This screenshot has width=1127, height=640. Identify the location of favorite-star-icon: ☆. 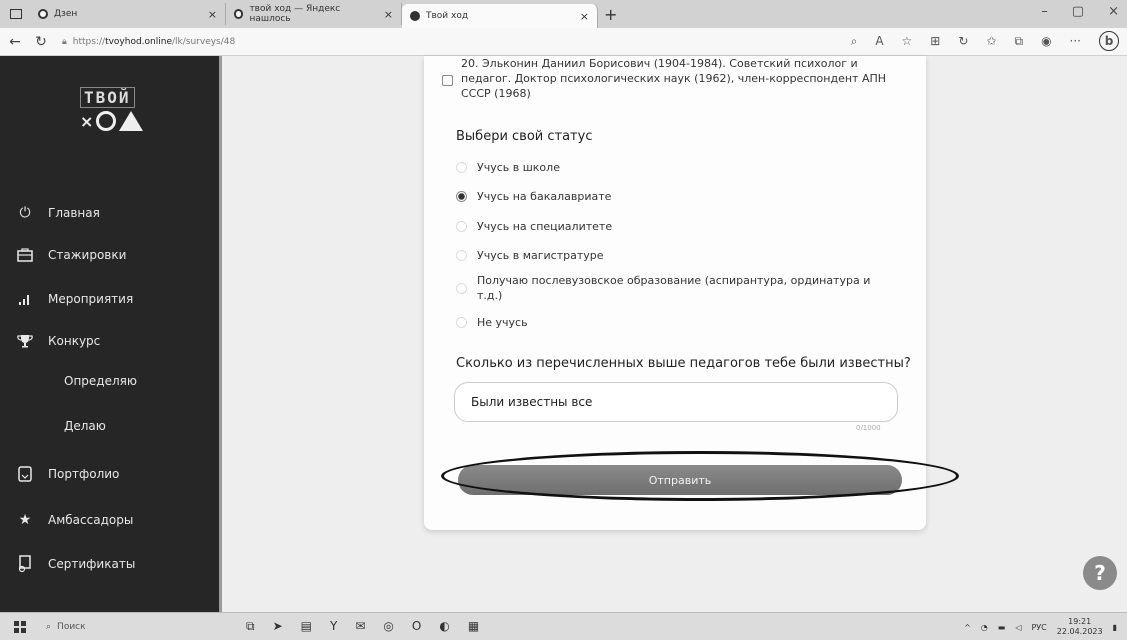
(907, 41).